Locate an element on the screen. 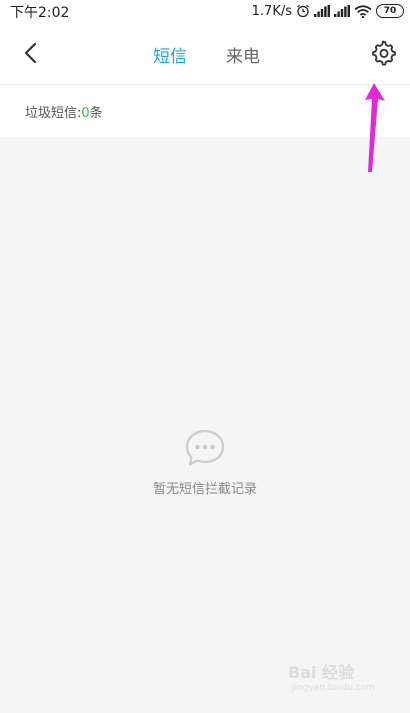  watermark-url: jingyan.baidu.com is located at coordinates (334, 688).